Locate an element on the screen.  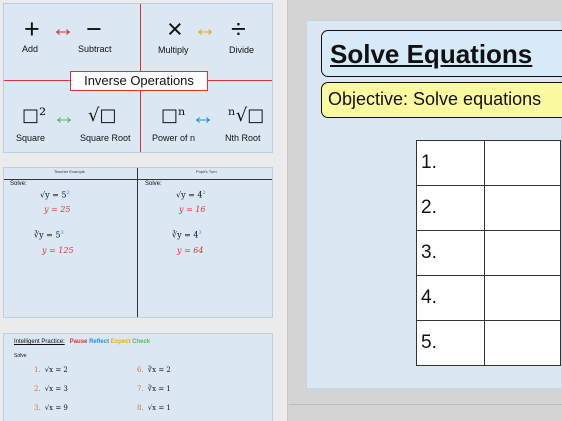
title-textbox: Solve Equations is located at coordinates (441, 53).